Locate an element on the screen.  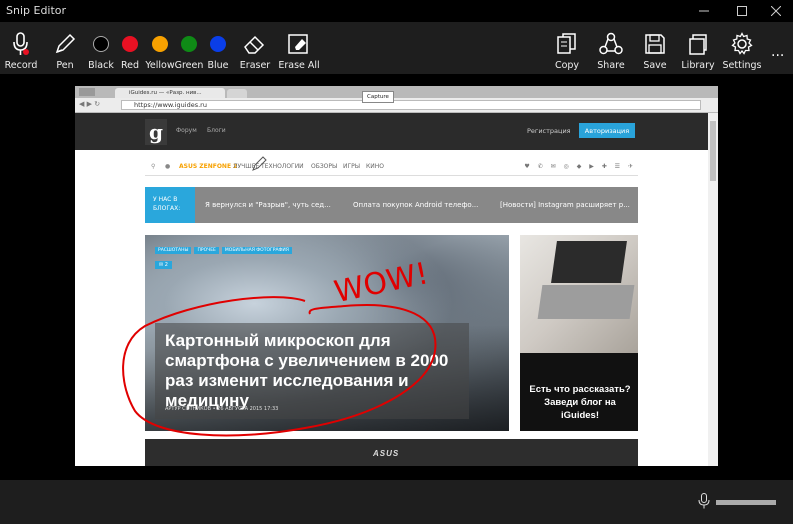
eraser-button: Eraser is located at coordinates (255, 51).